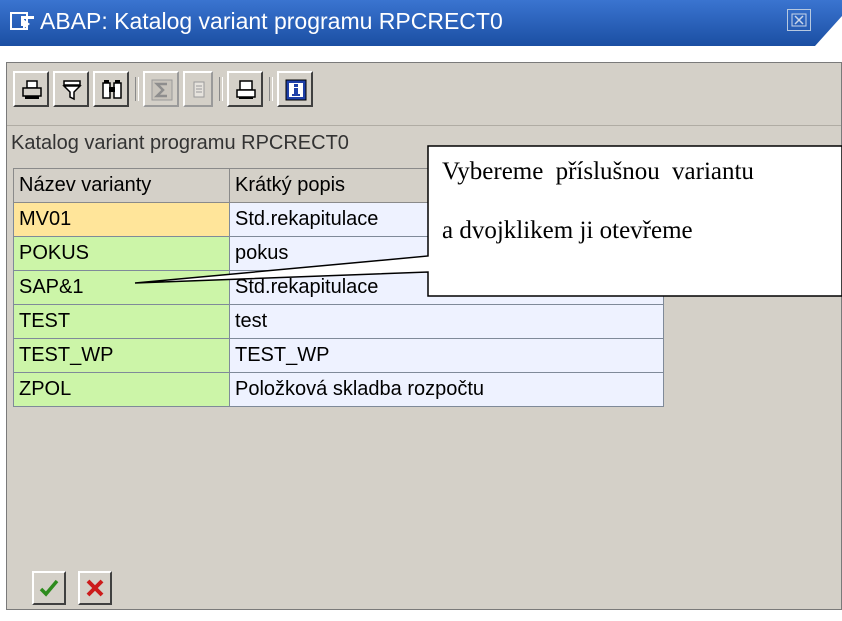 This screenshot has height=621, width=842. Describe the element at coordinates (419, 89) in the screenshot. I see `toolbar` at that location.